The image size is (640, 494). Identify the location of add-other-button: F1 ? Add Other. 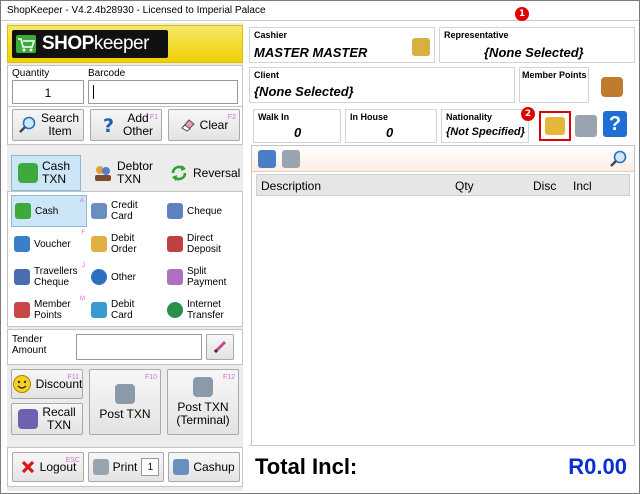
(126, 125).